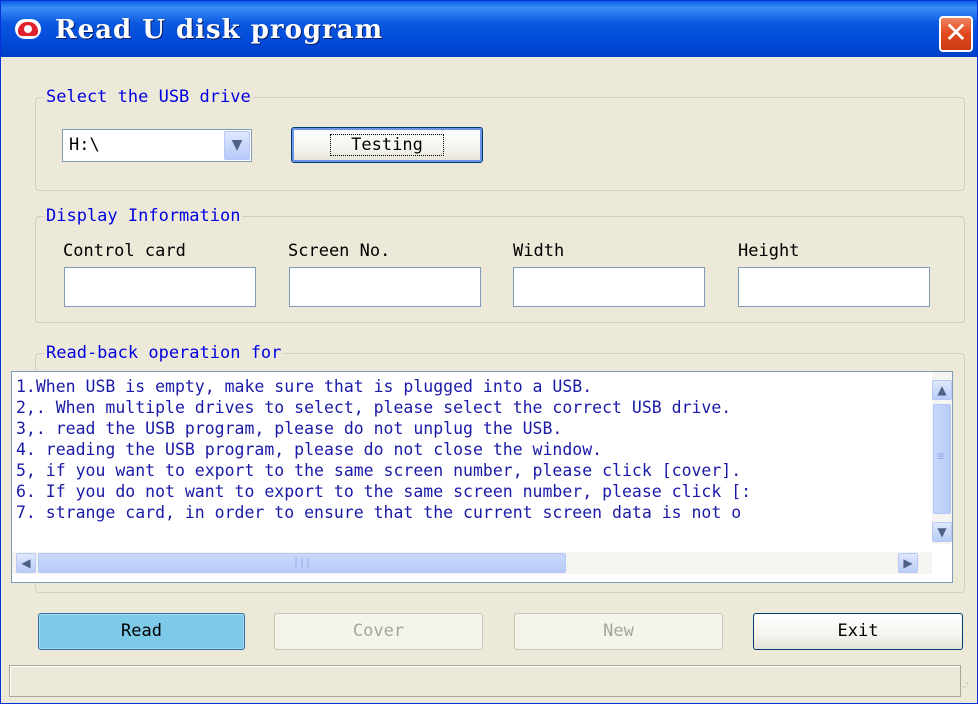  What do you see at coordinates (834, 287) in the screenshot?
I see `height-field` at bounding box center [834, 287].